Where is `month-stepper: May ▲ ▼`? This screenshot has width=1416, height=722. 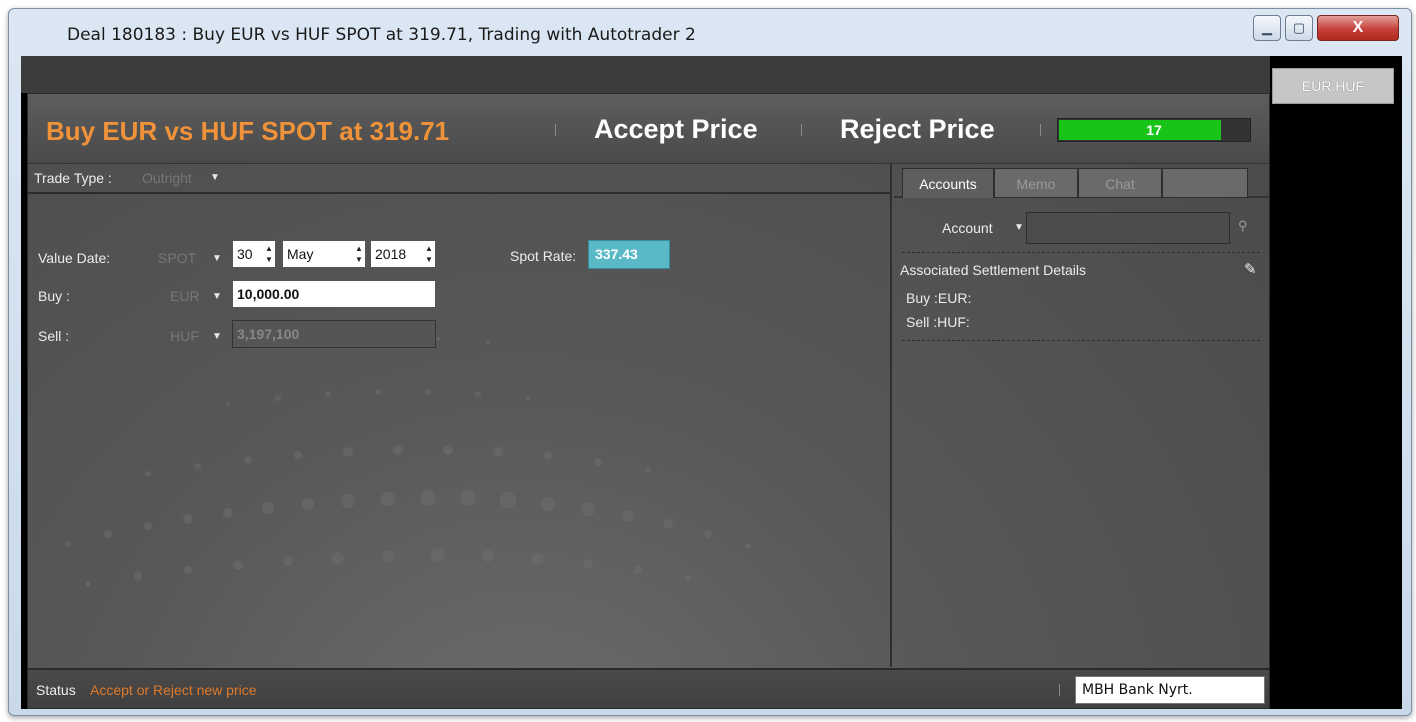 month-stepper: May ▲ ▼ is located at coordinates (324, 254).